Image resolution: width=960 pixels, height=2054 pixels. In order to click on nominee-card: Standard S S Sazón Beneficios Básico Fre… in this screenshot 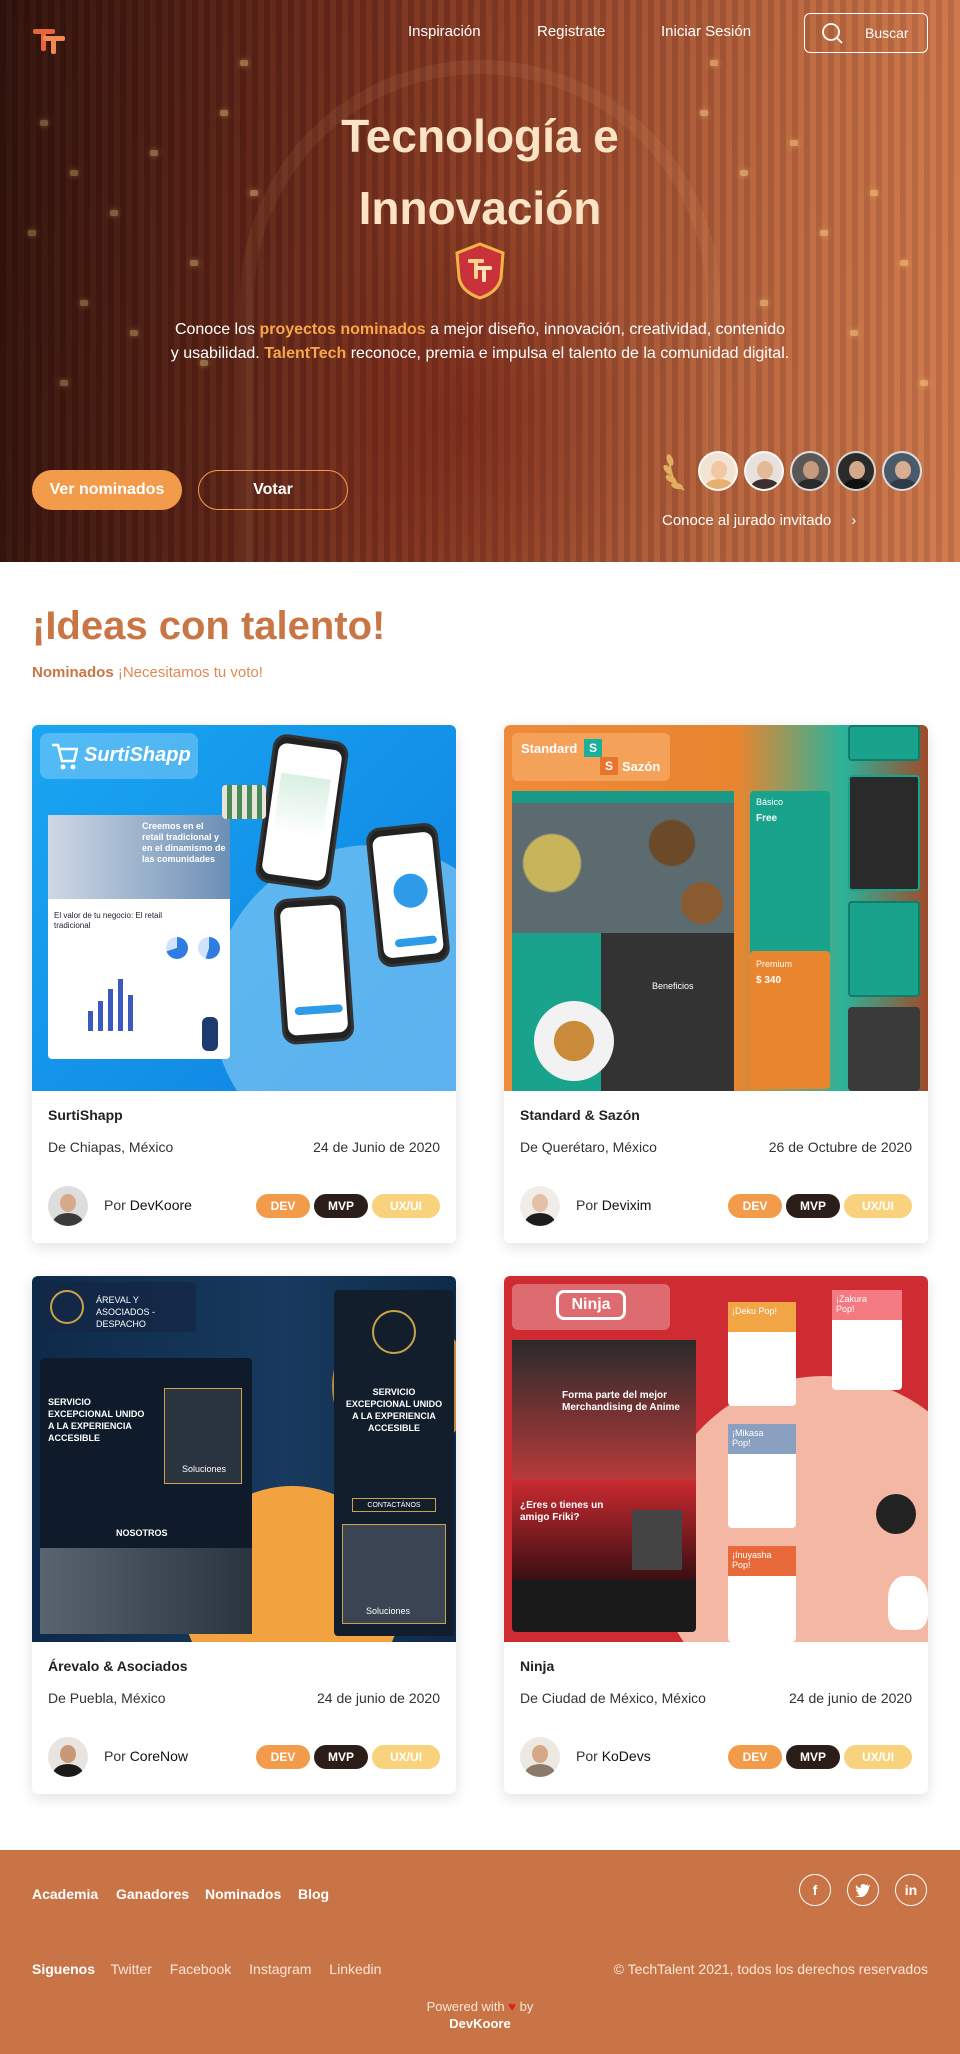, I will do `click(716, 984)`.